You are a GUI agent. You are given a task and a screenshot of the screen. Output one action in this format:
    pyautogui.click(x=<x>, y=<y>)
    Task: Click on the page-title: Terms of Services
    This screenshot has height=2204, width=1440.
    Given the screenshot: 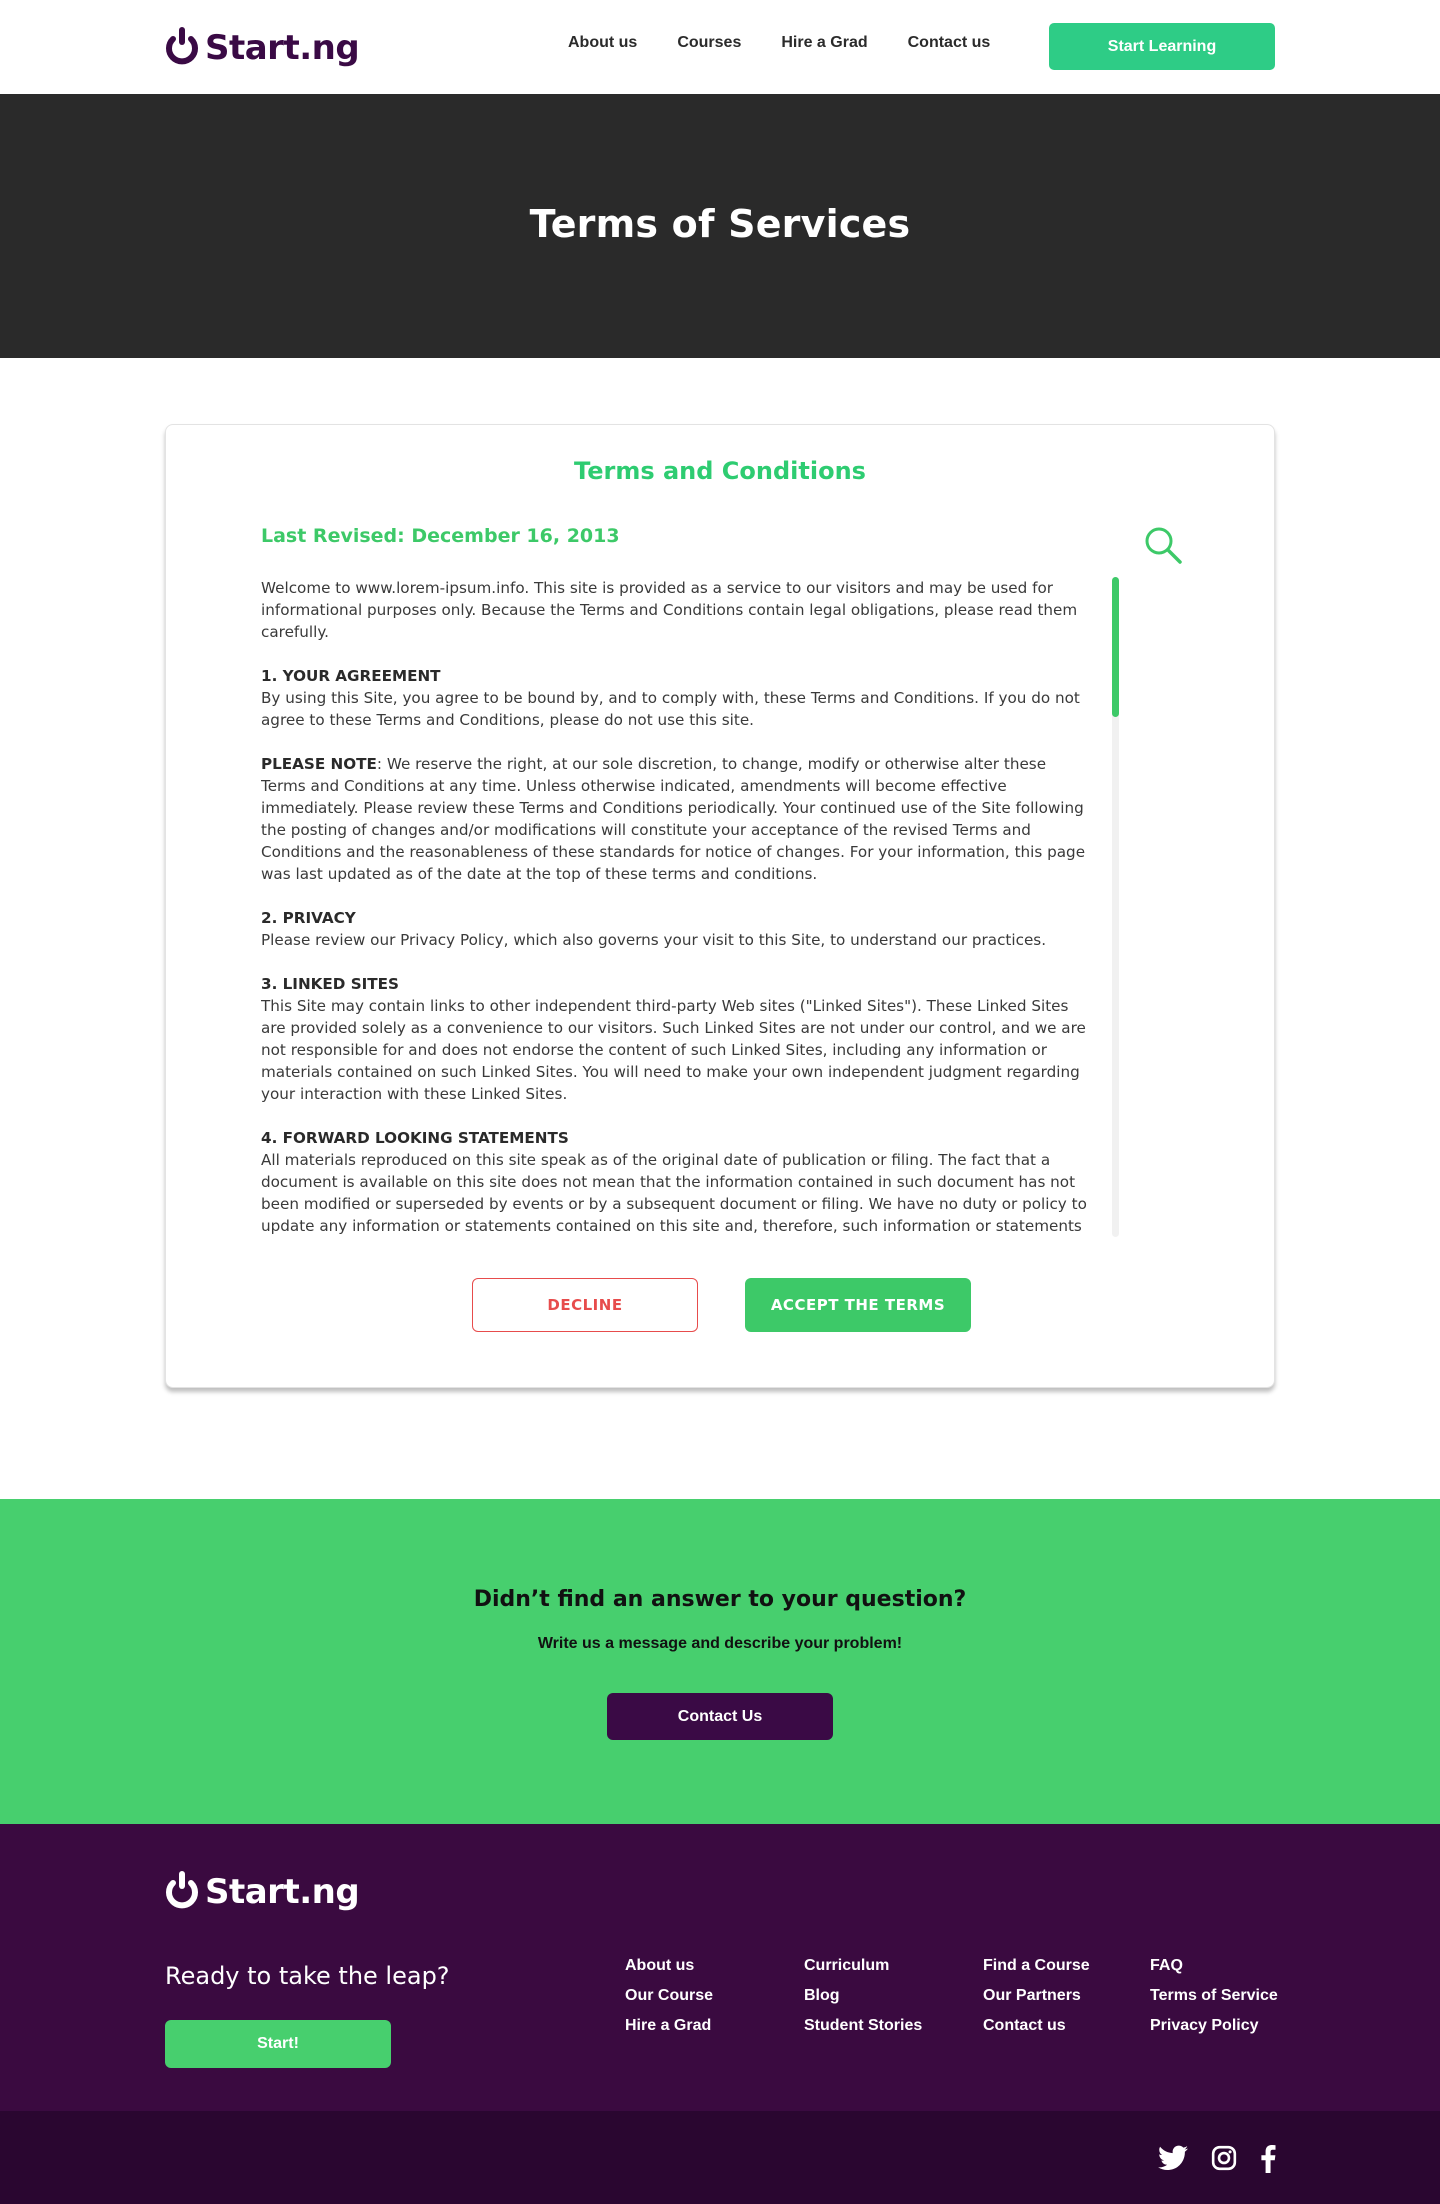 What is the action you would take?
    pyautogui.click(x=720, y=224)
    